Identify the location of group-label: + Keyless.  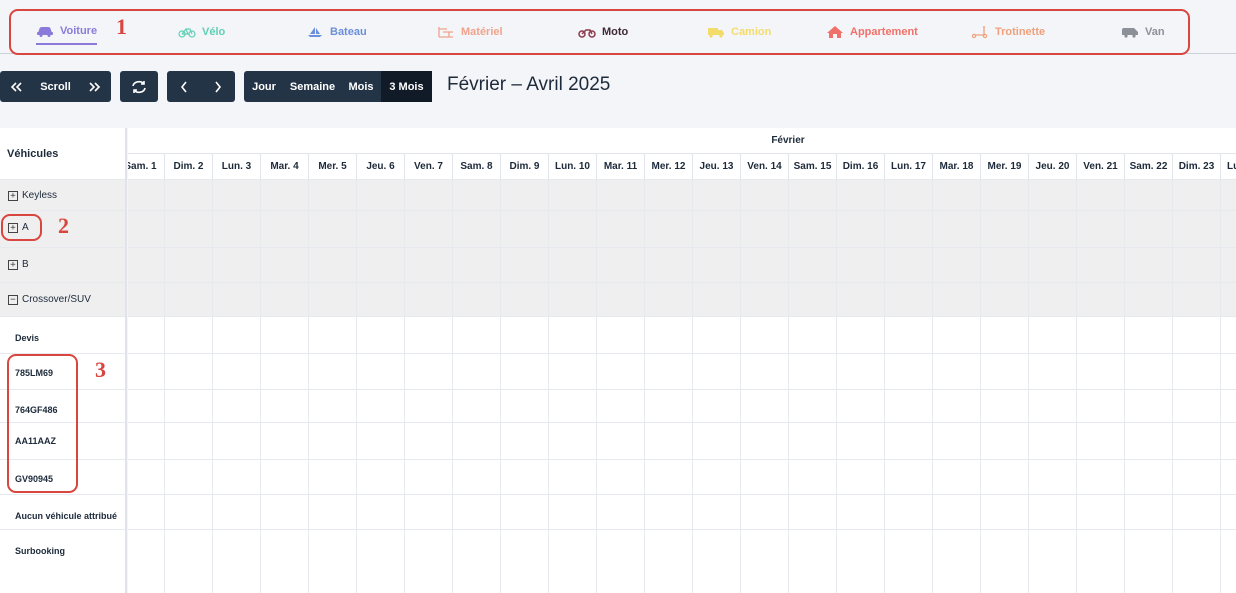
(32, 195).